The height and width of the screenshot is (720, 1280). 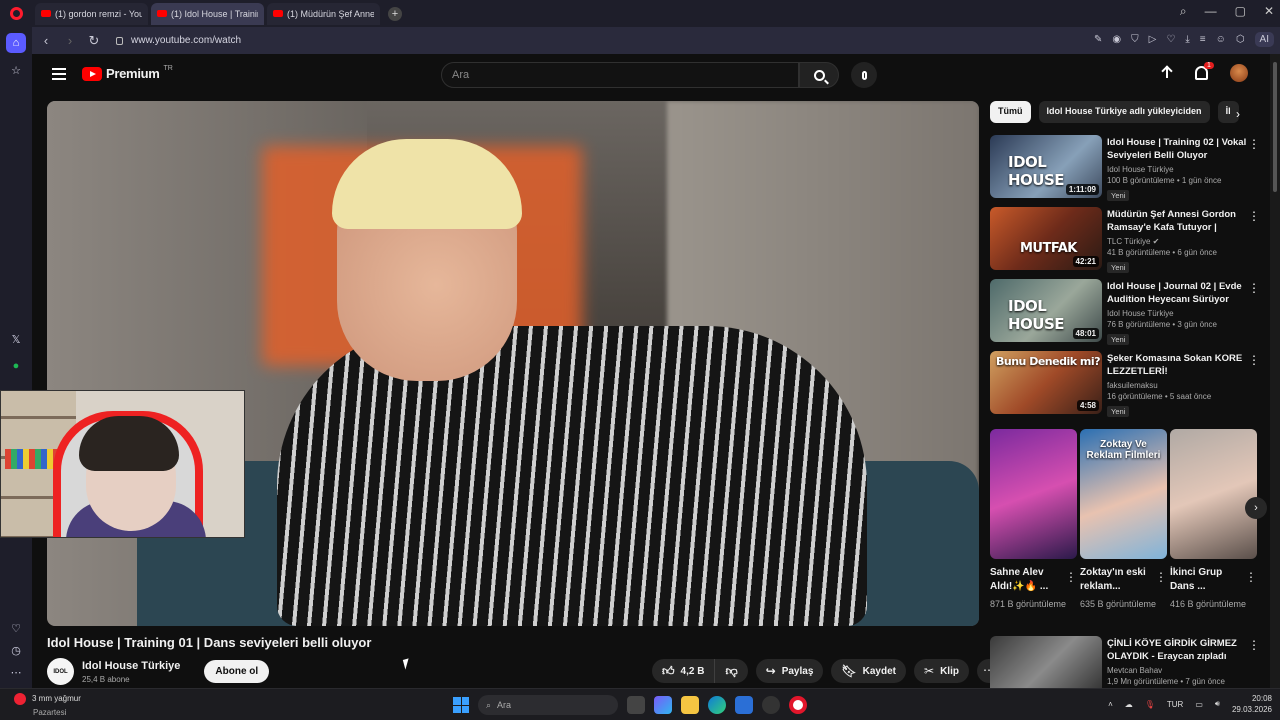 What do you see at coordinates (1177, 385) in the screenshot?
I see `recommendation-channel: faksuilemaksu` at bounding box center [1177, 385].